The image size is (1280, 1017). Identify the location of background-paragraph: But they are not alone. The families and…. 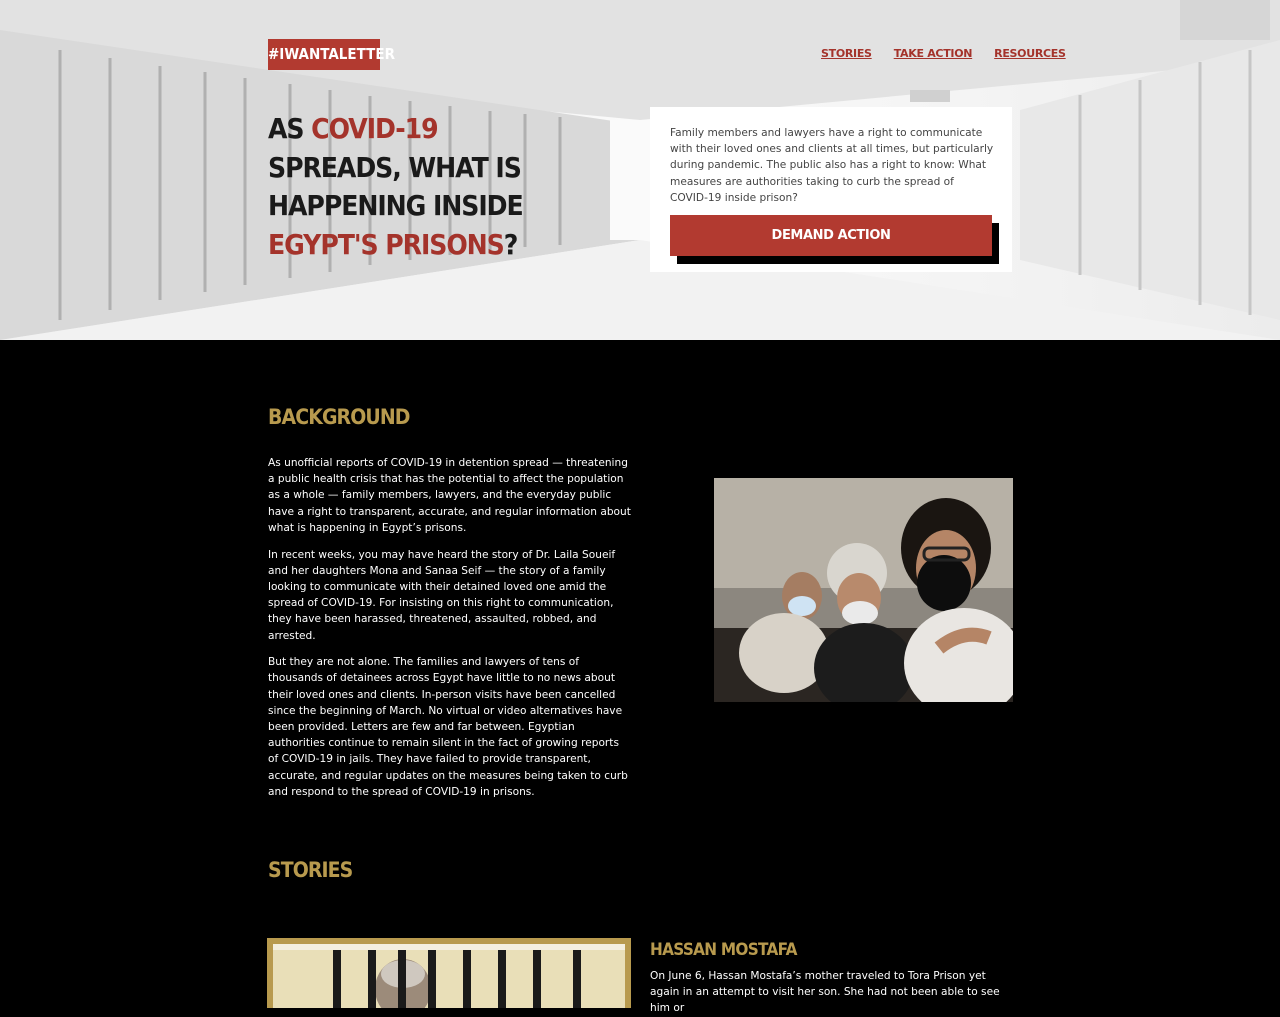
(448, 727).